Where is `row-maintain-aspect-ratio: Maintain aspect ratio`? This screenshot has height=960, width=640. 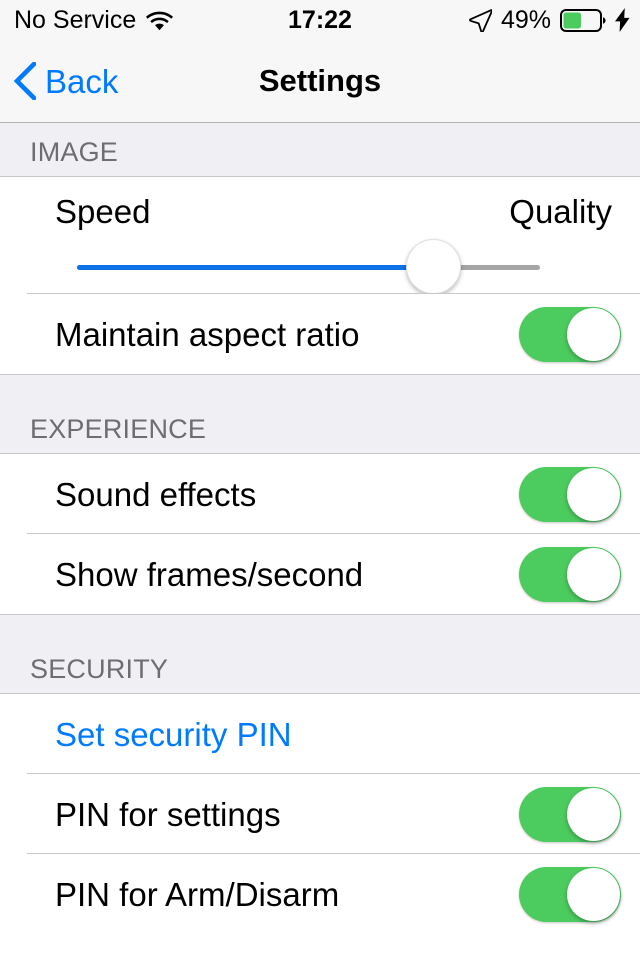 row-maintain-aspect-ratio: Maintain aspect ratio is located at coordinates (320, 334).